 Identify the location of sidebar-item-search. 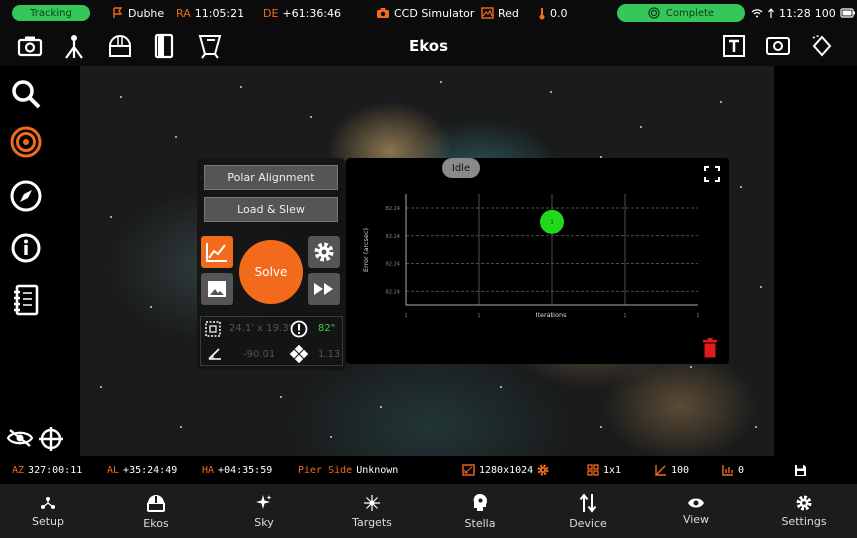
(26, 94).